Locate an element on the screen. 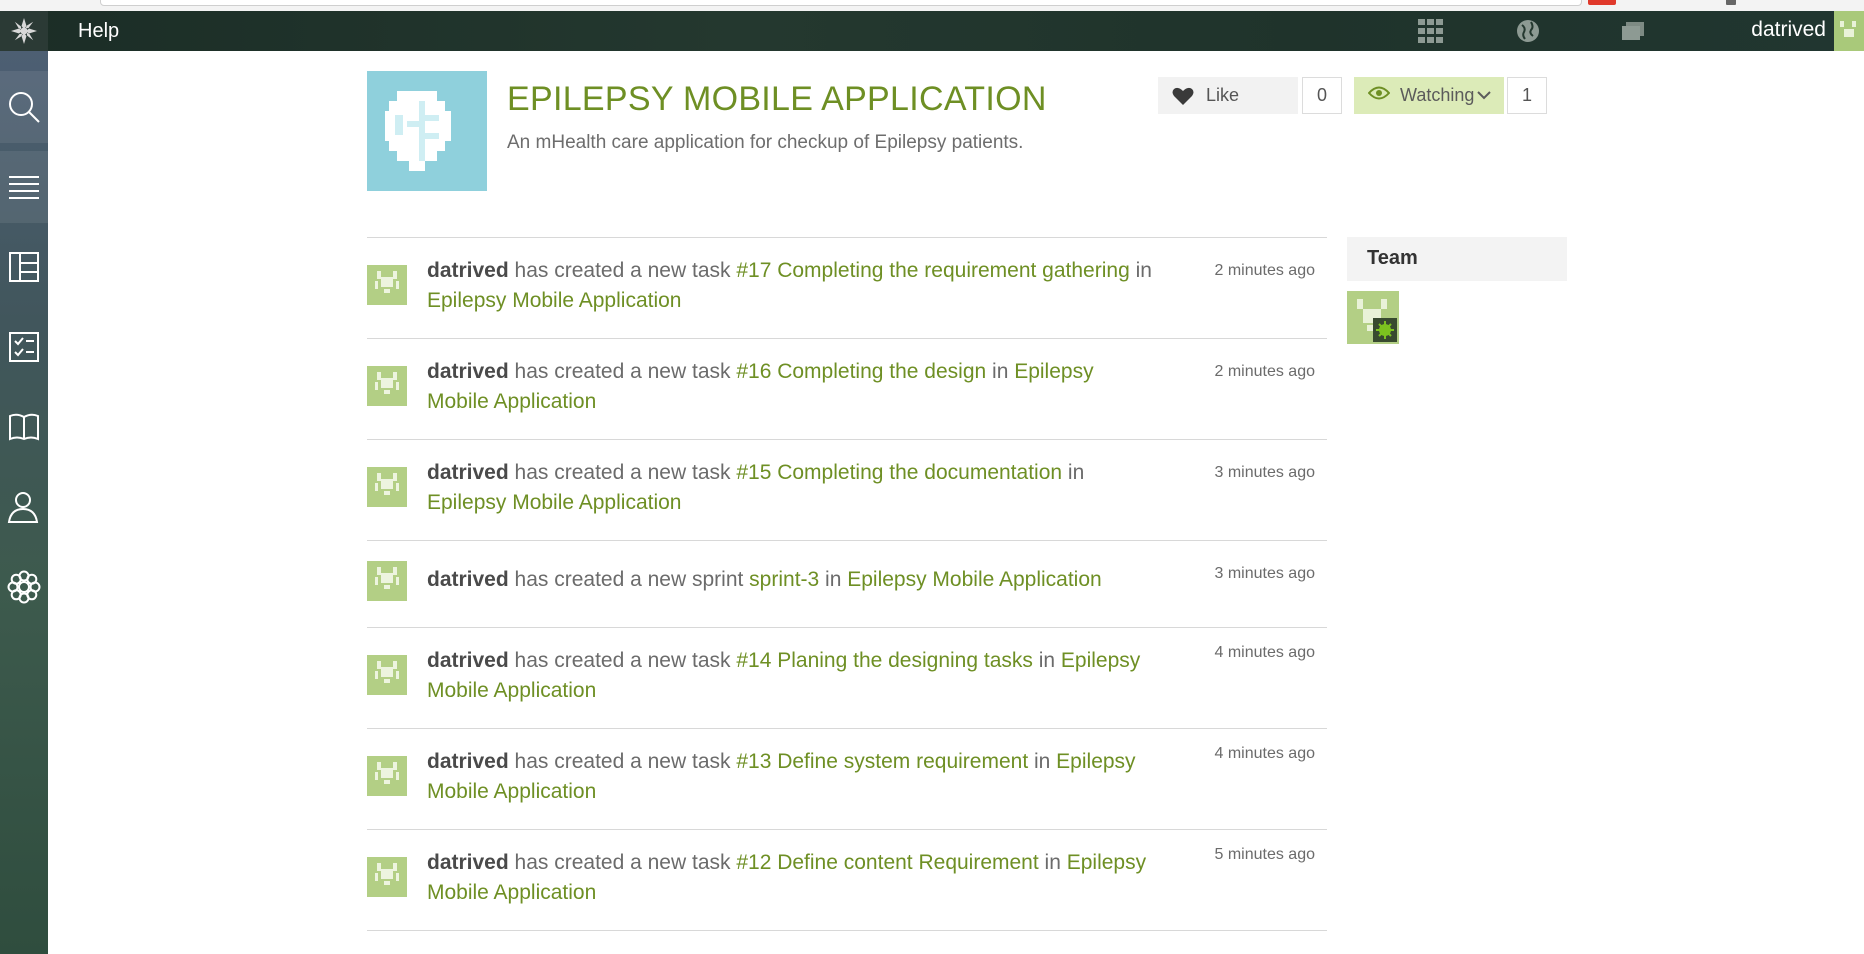  search-icon is located at coordinates (24, 107).